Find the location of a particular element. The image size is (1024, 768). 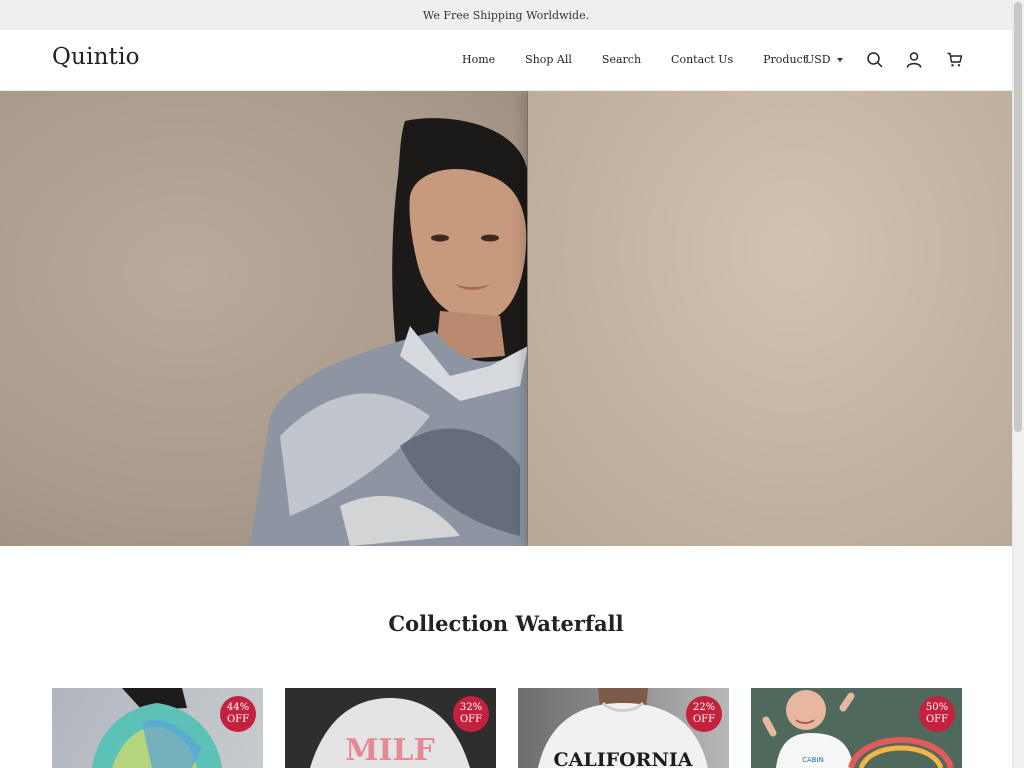

announcement-text: We Free Shipping Worldwide. is located at coordinates (506, 15).